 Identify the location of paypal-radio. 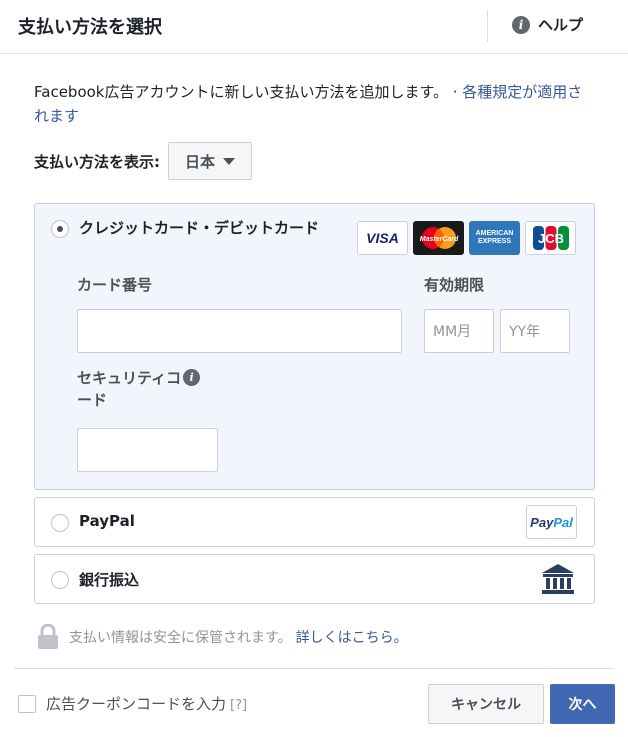
(60, 523).